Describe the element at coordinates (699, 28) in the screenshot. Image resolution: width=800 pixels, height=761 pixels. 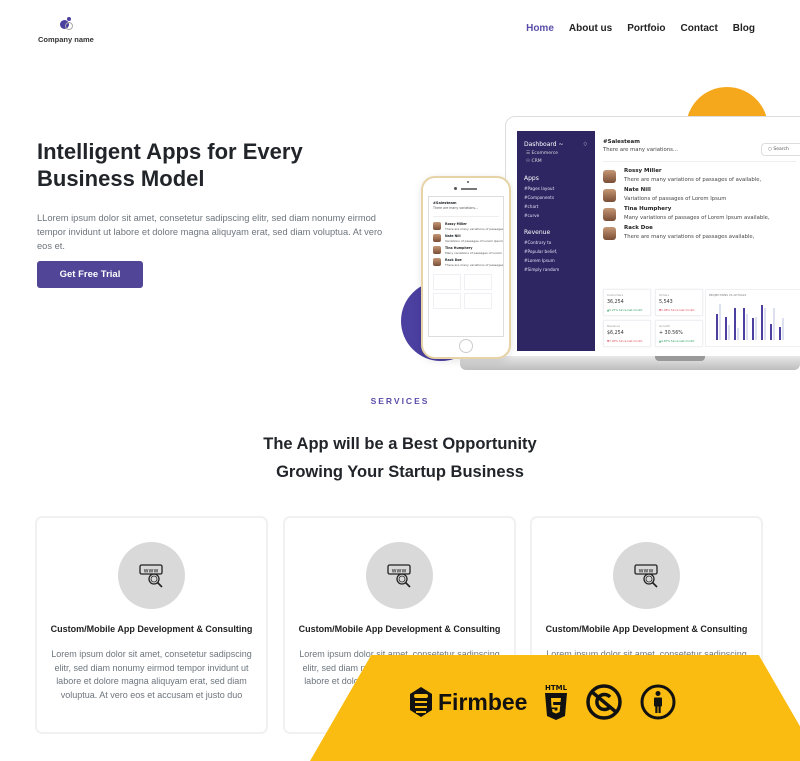
I see `nav-contact: Contact` at that location.